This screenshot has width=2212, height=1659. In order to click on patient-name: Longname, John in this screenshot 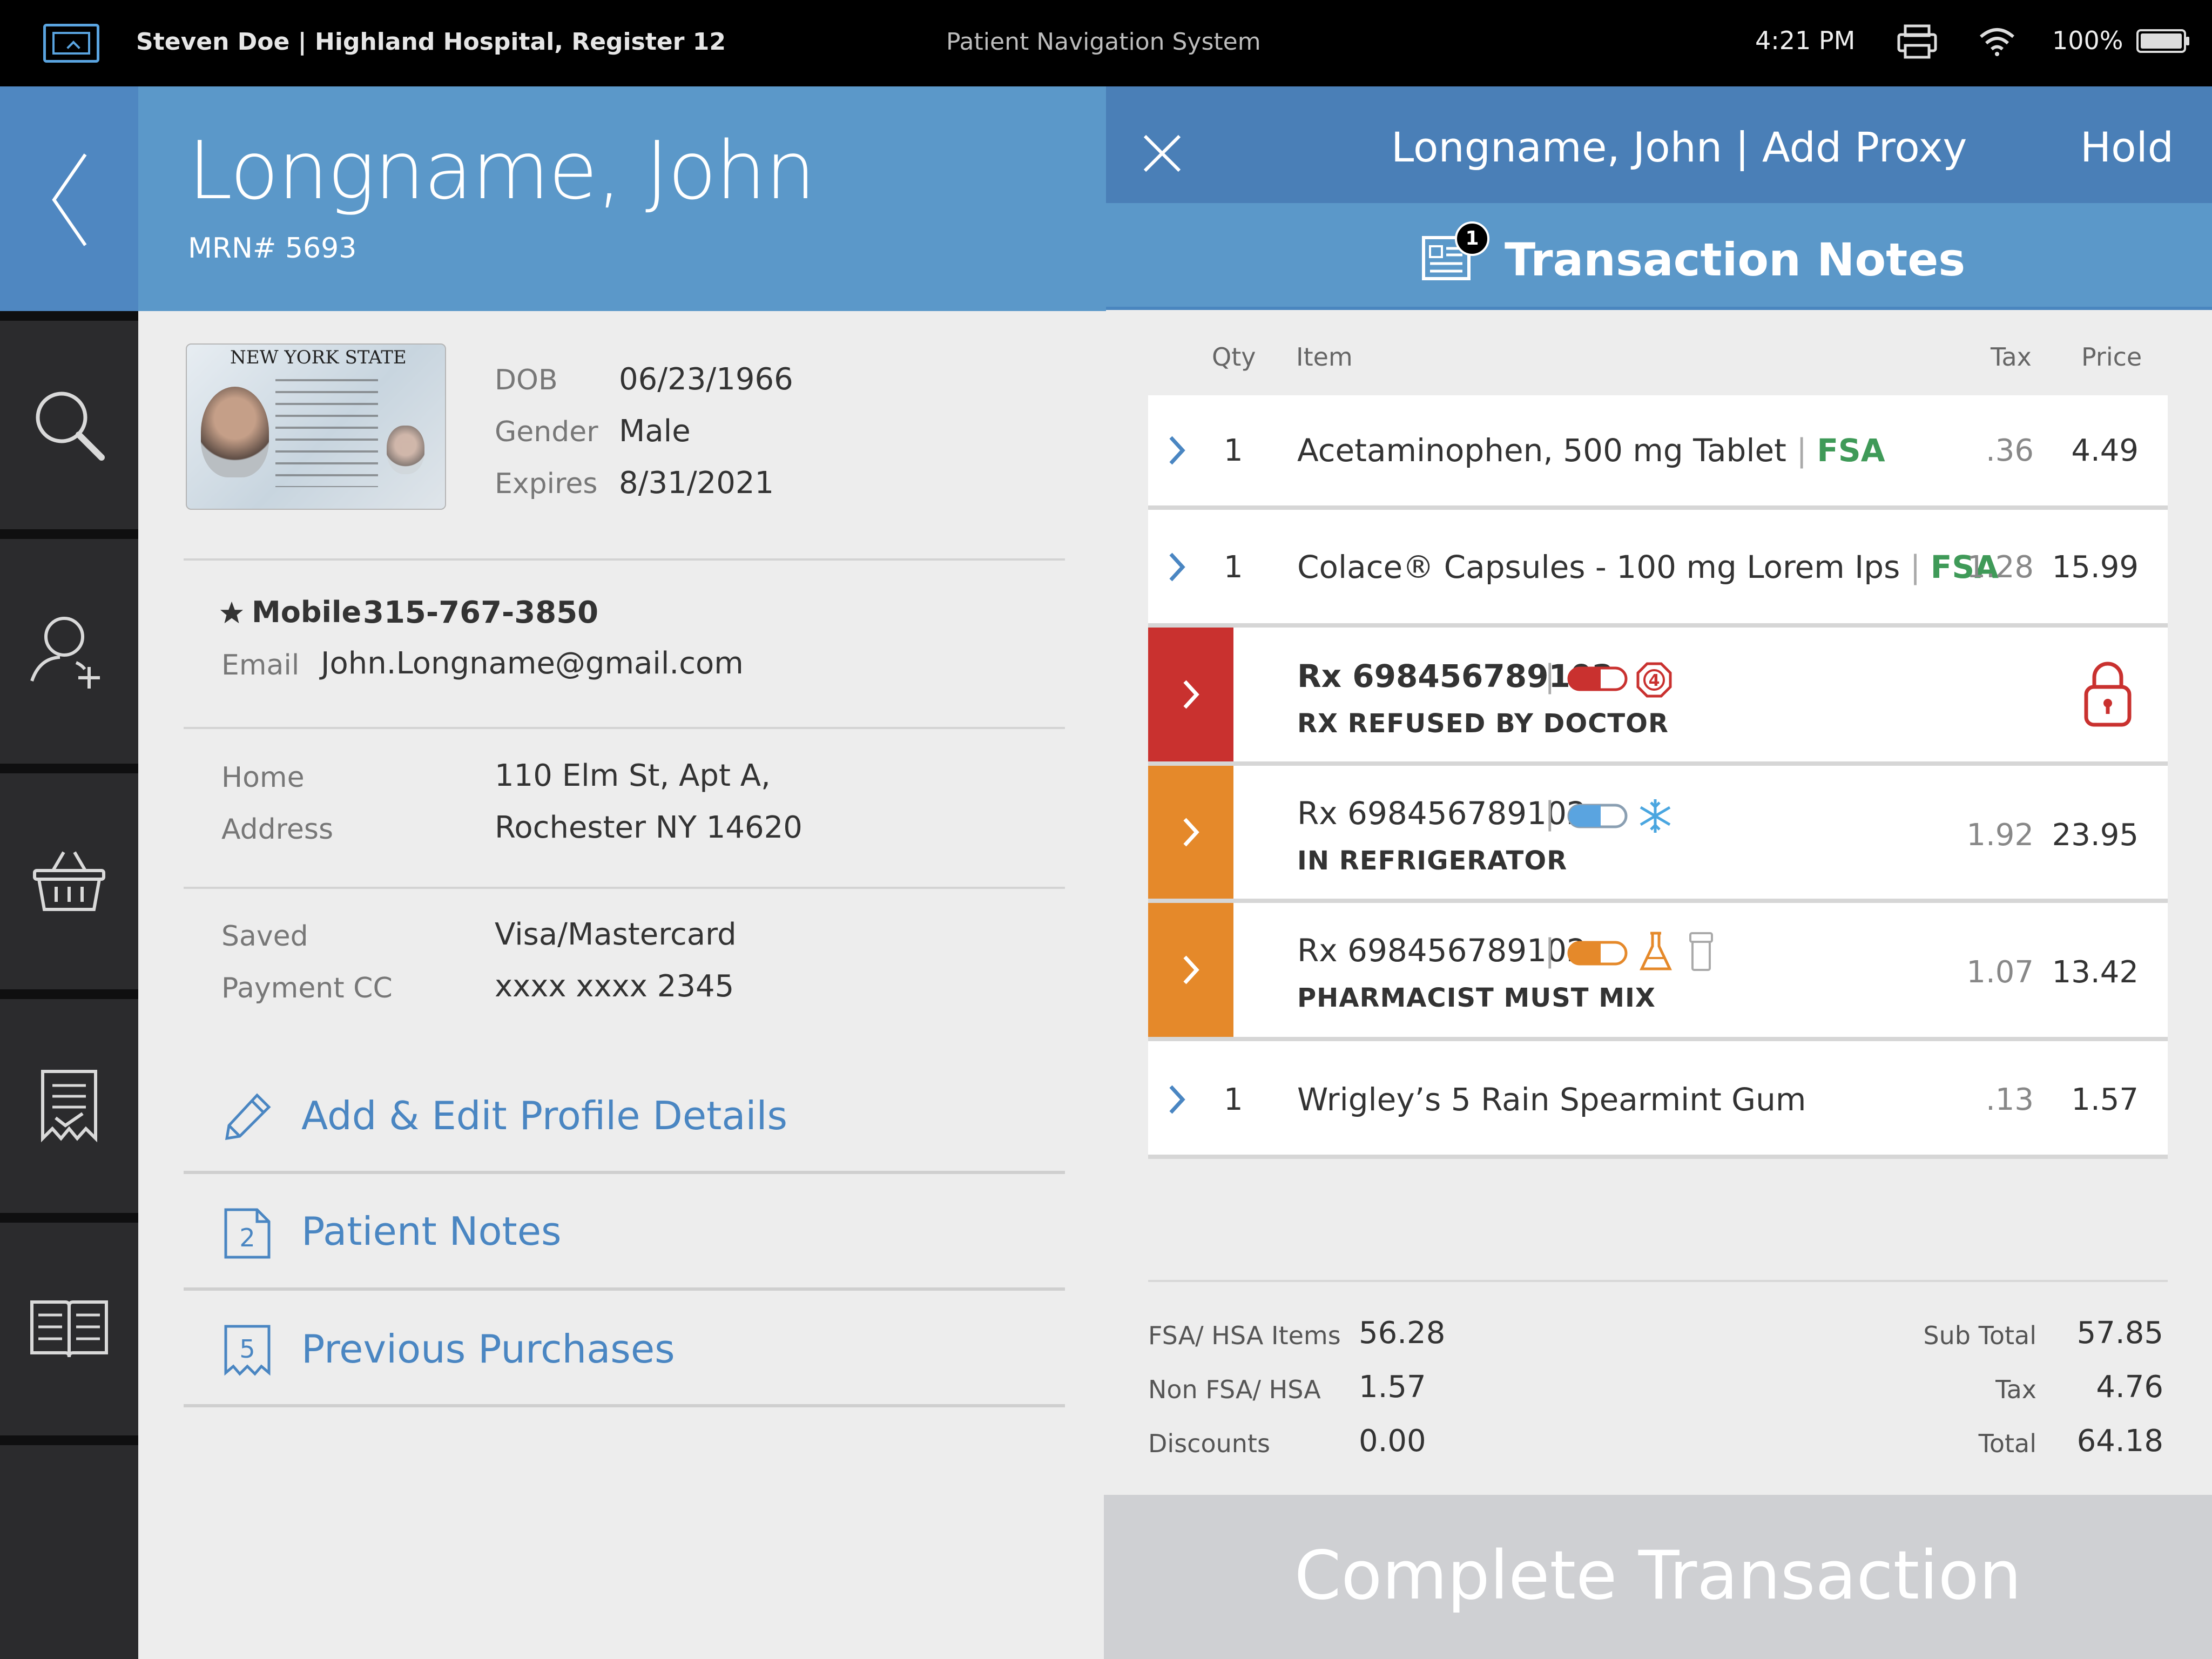, I will do `click(502, 170)`.